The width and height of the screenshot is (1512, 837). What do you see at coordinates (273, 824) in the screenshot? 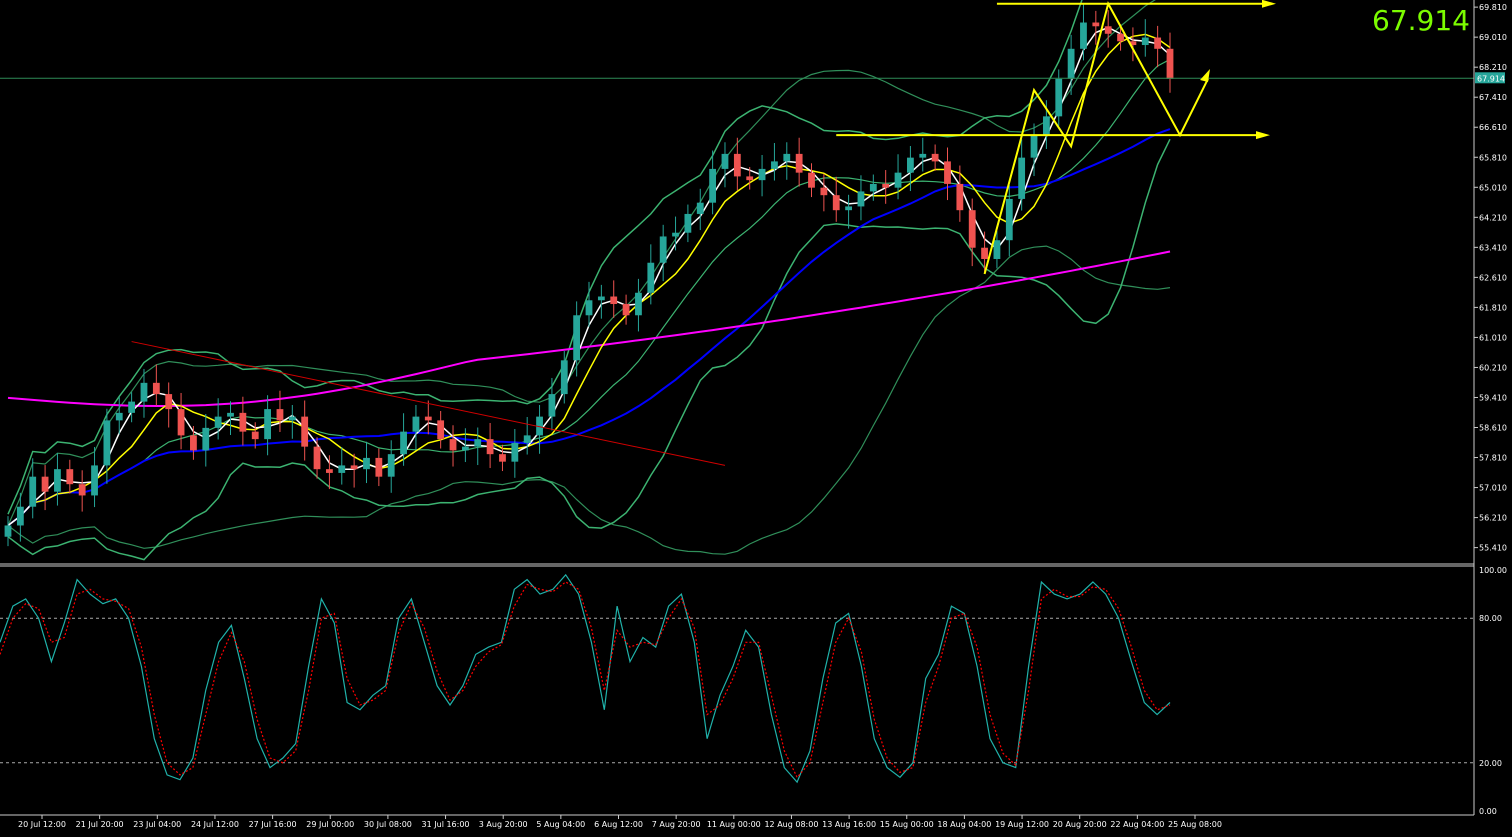
I see `time-tick-label: 27 Jul 16:00` at bounding box center [273, 824].